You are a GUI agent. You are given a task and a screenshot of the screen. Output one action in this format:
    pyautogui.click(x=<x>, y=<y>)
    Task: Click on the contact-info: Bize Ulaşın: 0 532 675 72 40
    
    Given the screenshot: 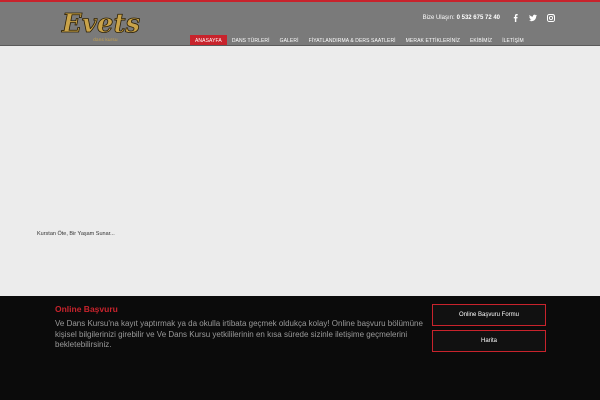 What is the action you would take?
    pyautogui.click(x=461, y=18)
    